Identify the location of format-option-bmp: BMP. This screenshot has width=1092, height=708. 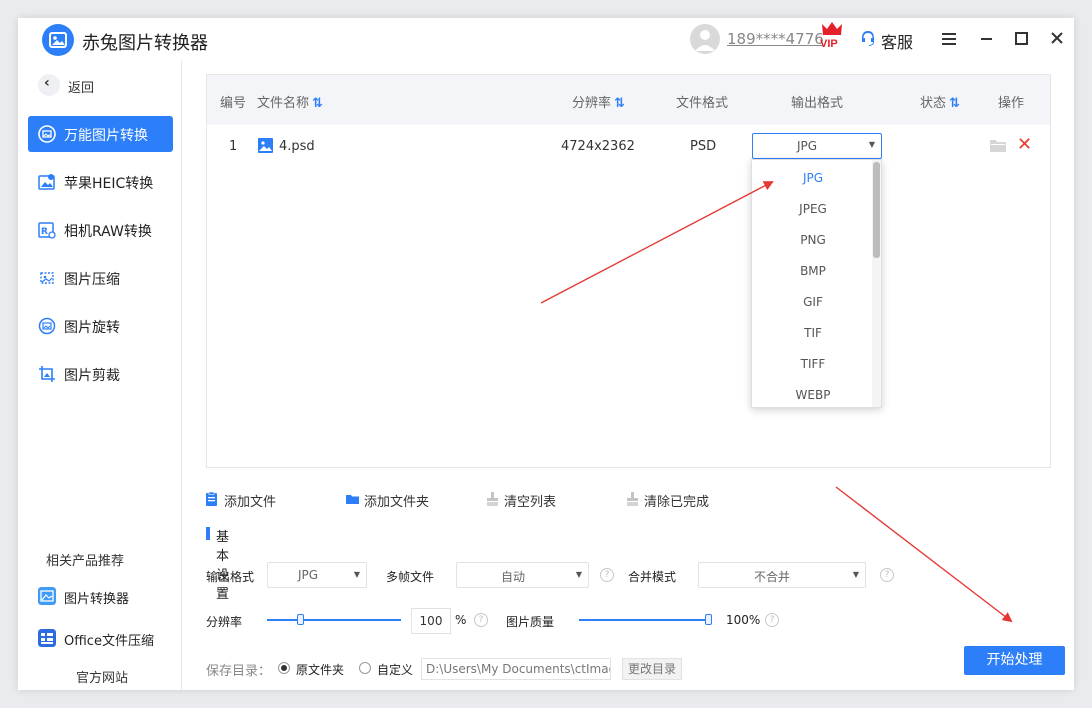
(813, 271).